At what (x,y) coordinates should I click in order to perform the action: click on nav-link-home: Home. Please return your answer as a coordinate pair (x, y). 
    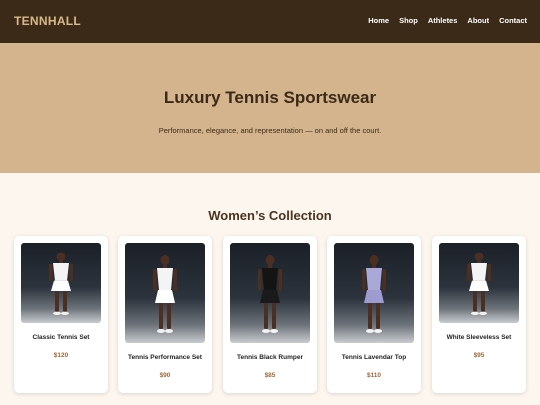
    Looking at the image, I should click on (378, 20).